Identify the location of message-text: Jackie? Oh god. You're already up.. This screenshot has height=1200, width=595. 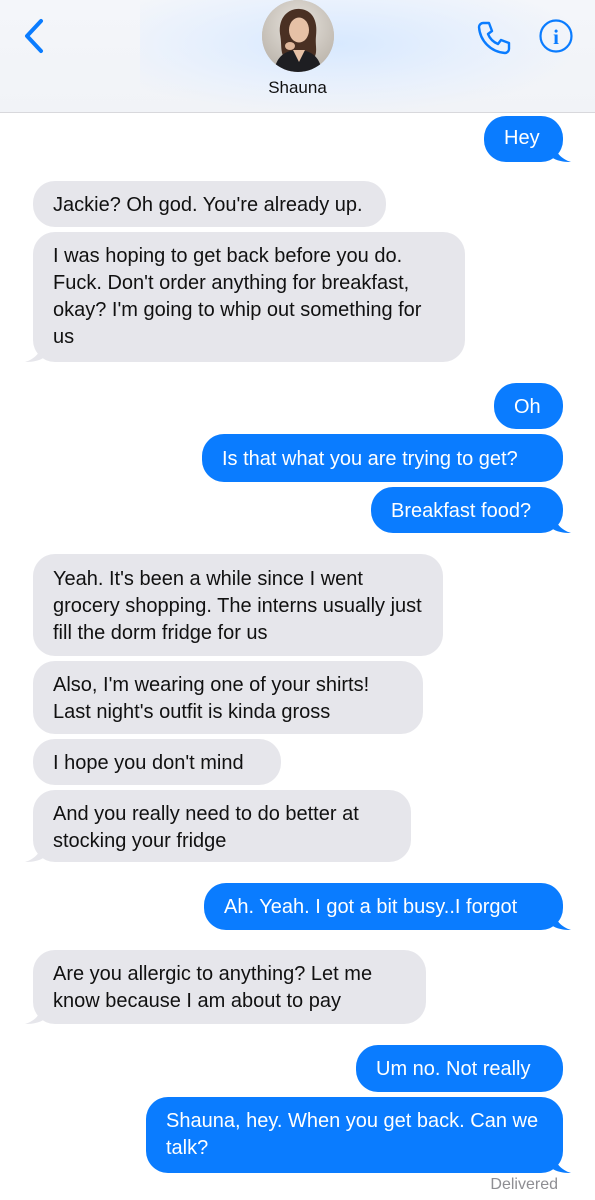
(208, 205).